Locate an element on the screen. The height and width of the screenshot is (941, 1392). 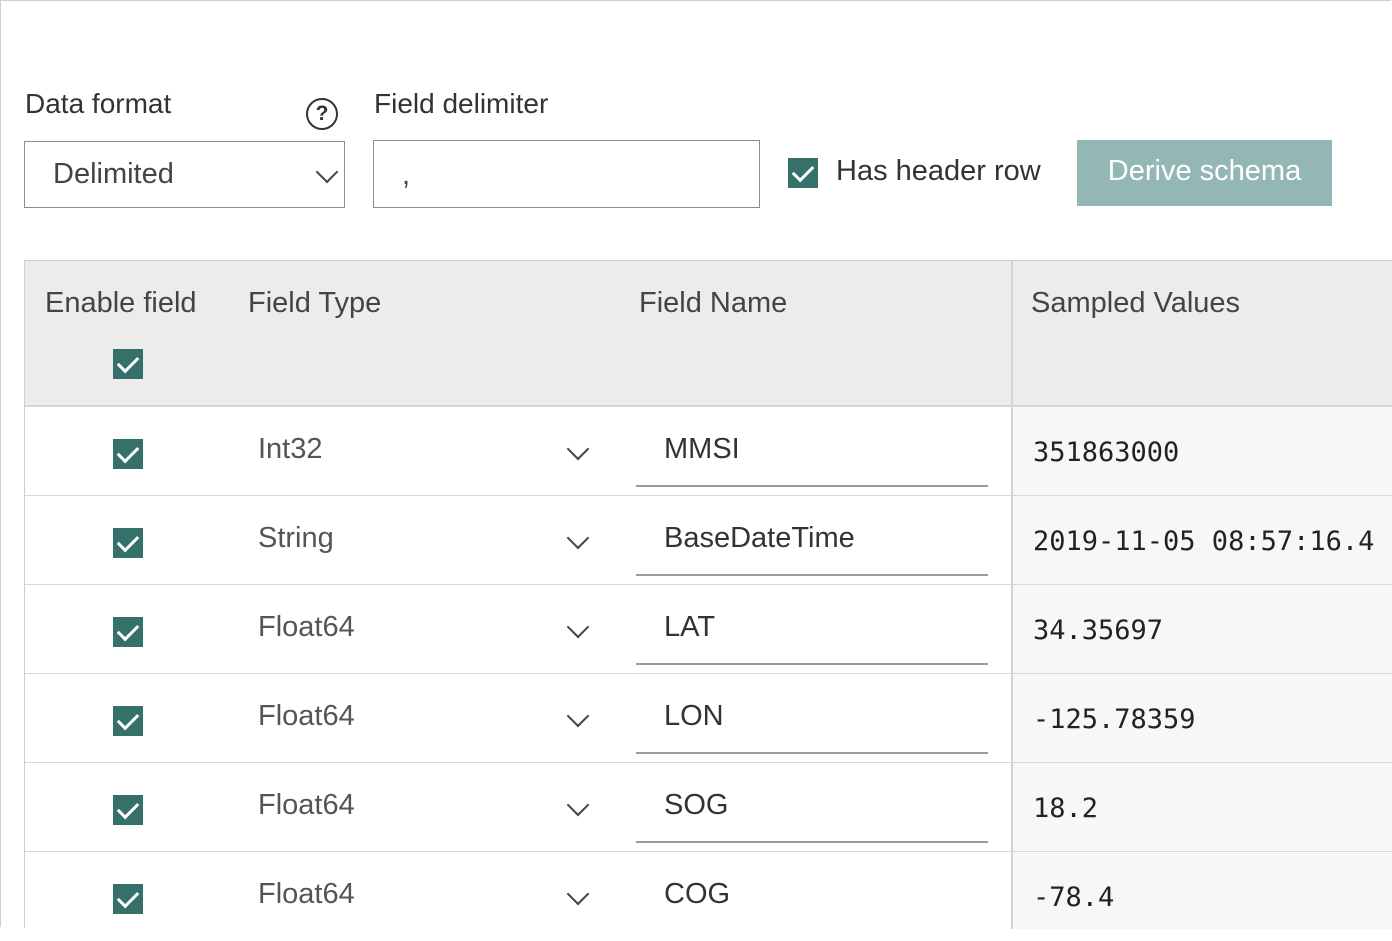
sampled-value: 18.2 is located at coordinates (1066, 808).